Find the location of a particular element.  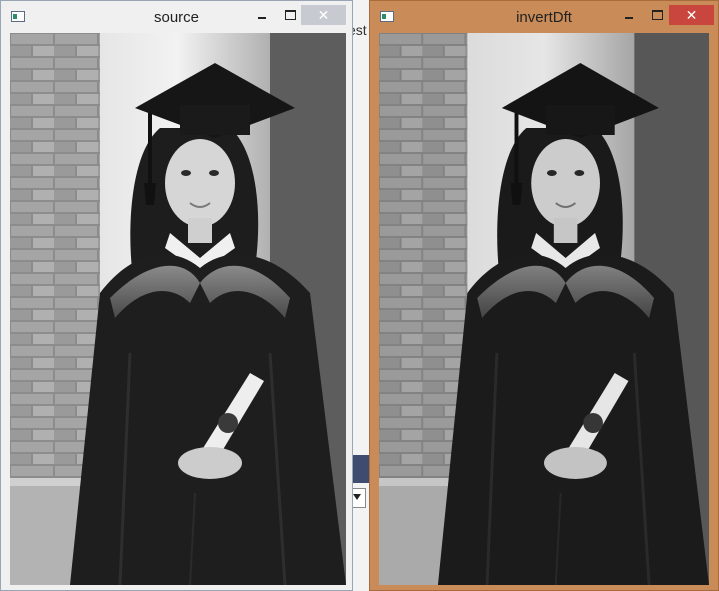

invertdft-titlebar: invertDft ✕ is located at coordinates (544, 17).